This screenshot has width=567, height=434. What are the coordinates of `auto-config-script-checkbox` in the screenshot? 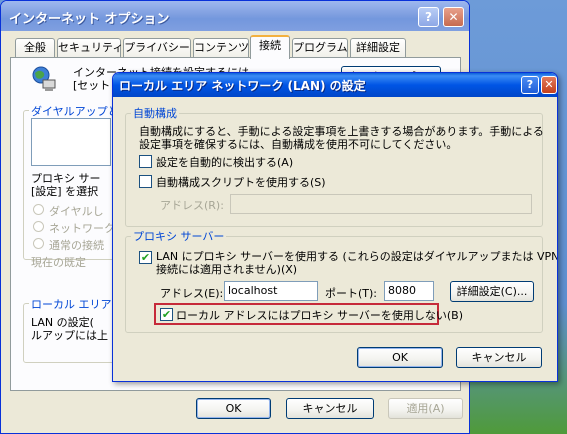 It's located at (145, 181).